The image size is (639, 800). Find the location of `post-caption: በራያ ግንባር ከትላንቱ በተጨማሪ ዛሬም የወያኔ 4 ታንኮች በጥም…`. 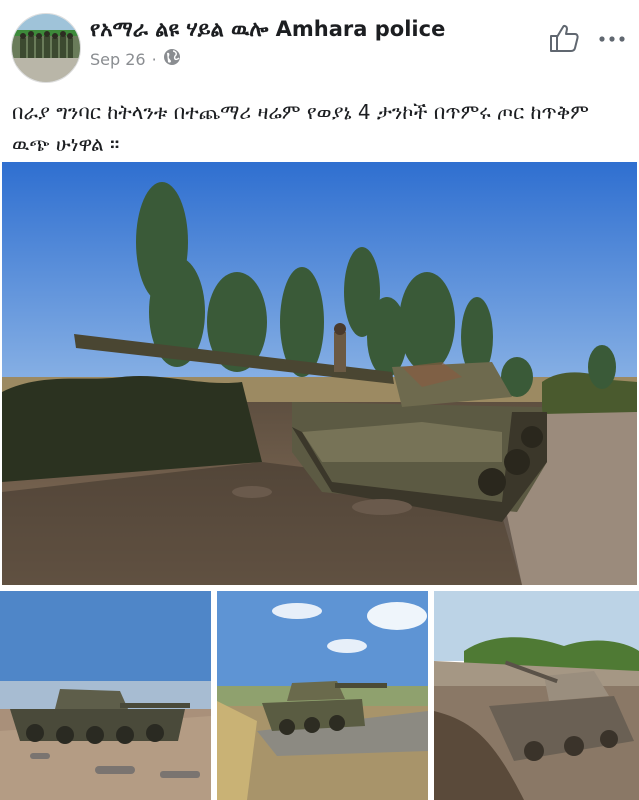

post-caption: በራያ ግንባር ከትላንቱ በተጨማሪ ዛሬም የወያኔ 4 ታንኮች በጥም… is located at coordinates (300, 128).